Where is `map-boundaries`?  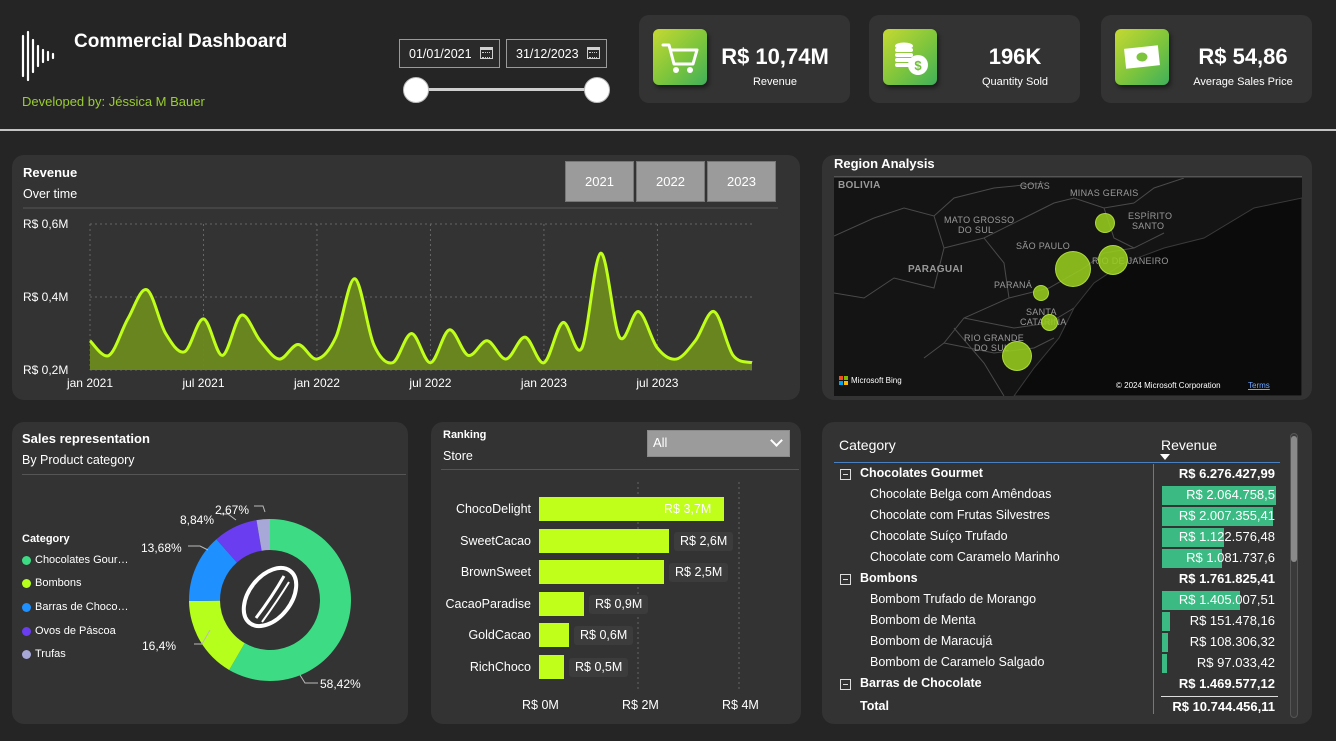
map-boundaries is located at coordinates (1068, 287).